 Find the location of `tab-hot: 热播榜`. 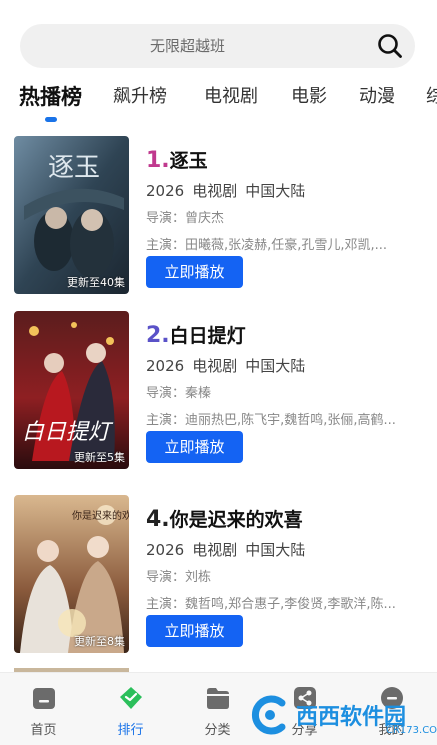

tab-hot: 热播榜 is located at coordinates (50, 97).